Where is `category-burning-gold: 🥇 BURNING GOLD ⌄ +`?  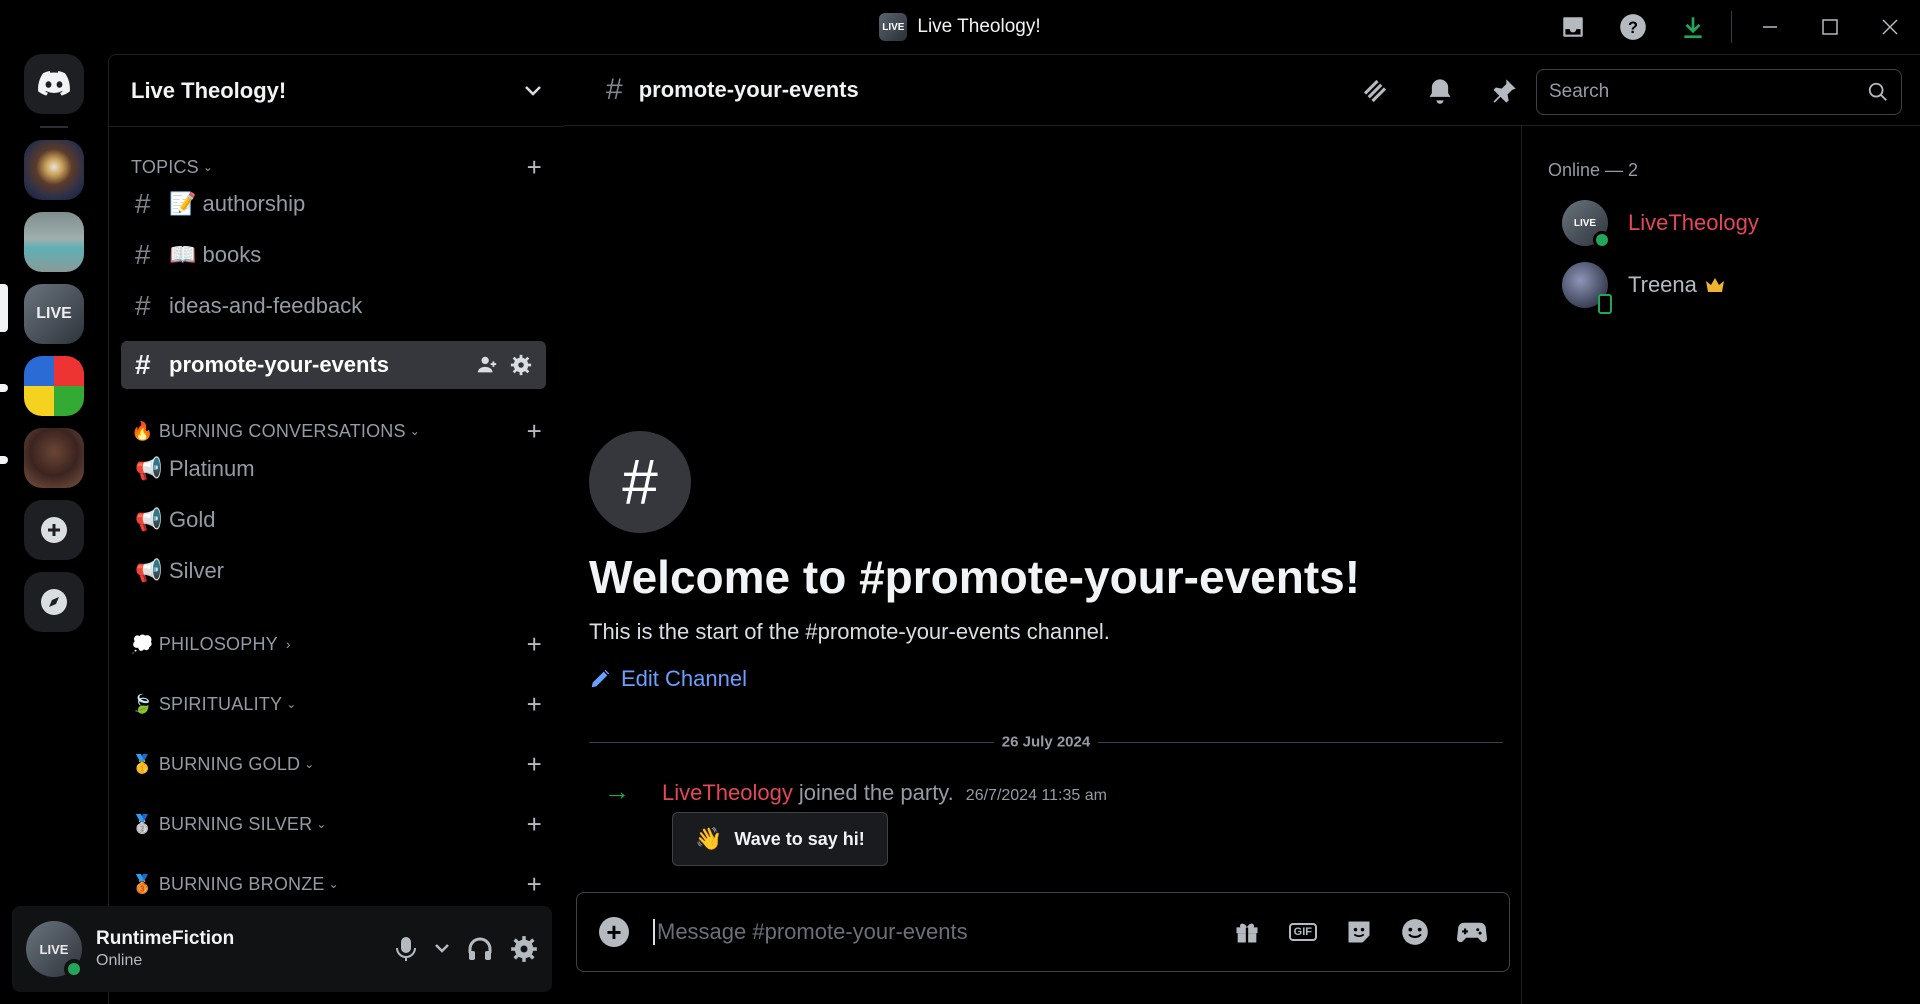 category-burning-gold: 🥇 BURNING GOLD ⌄ + is located at coordinates (336, 764).